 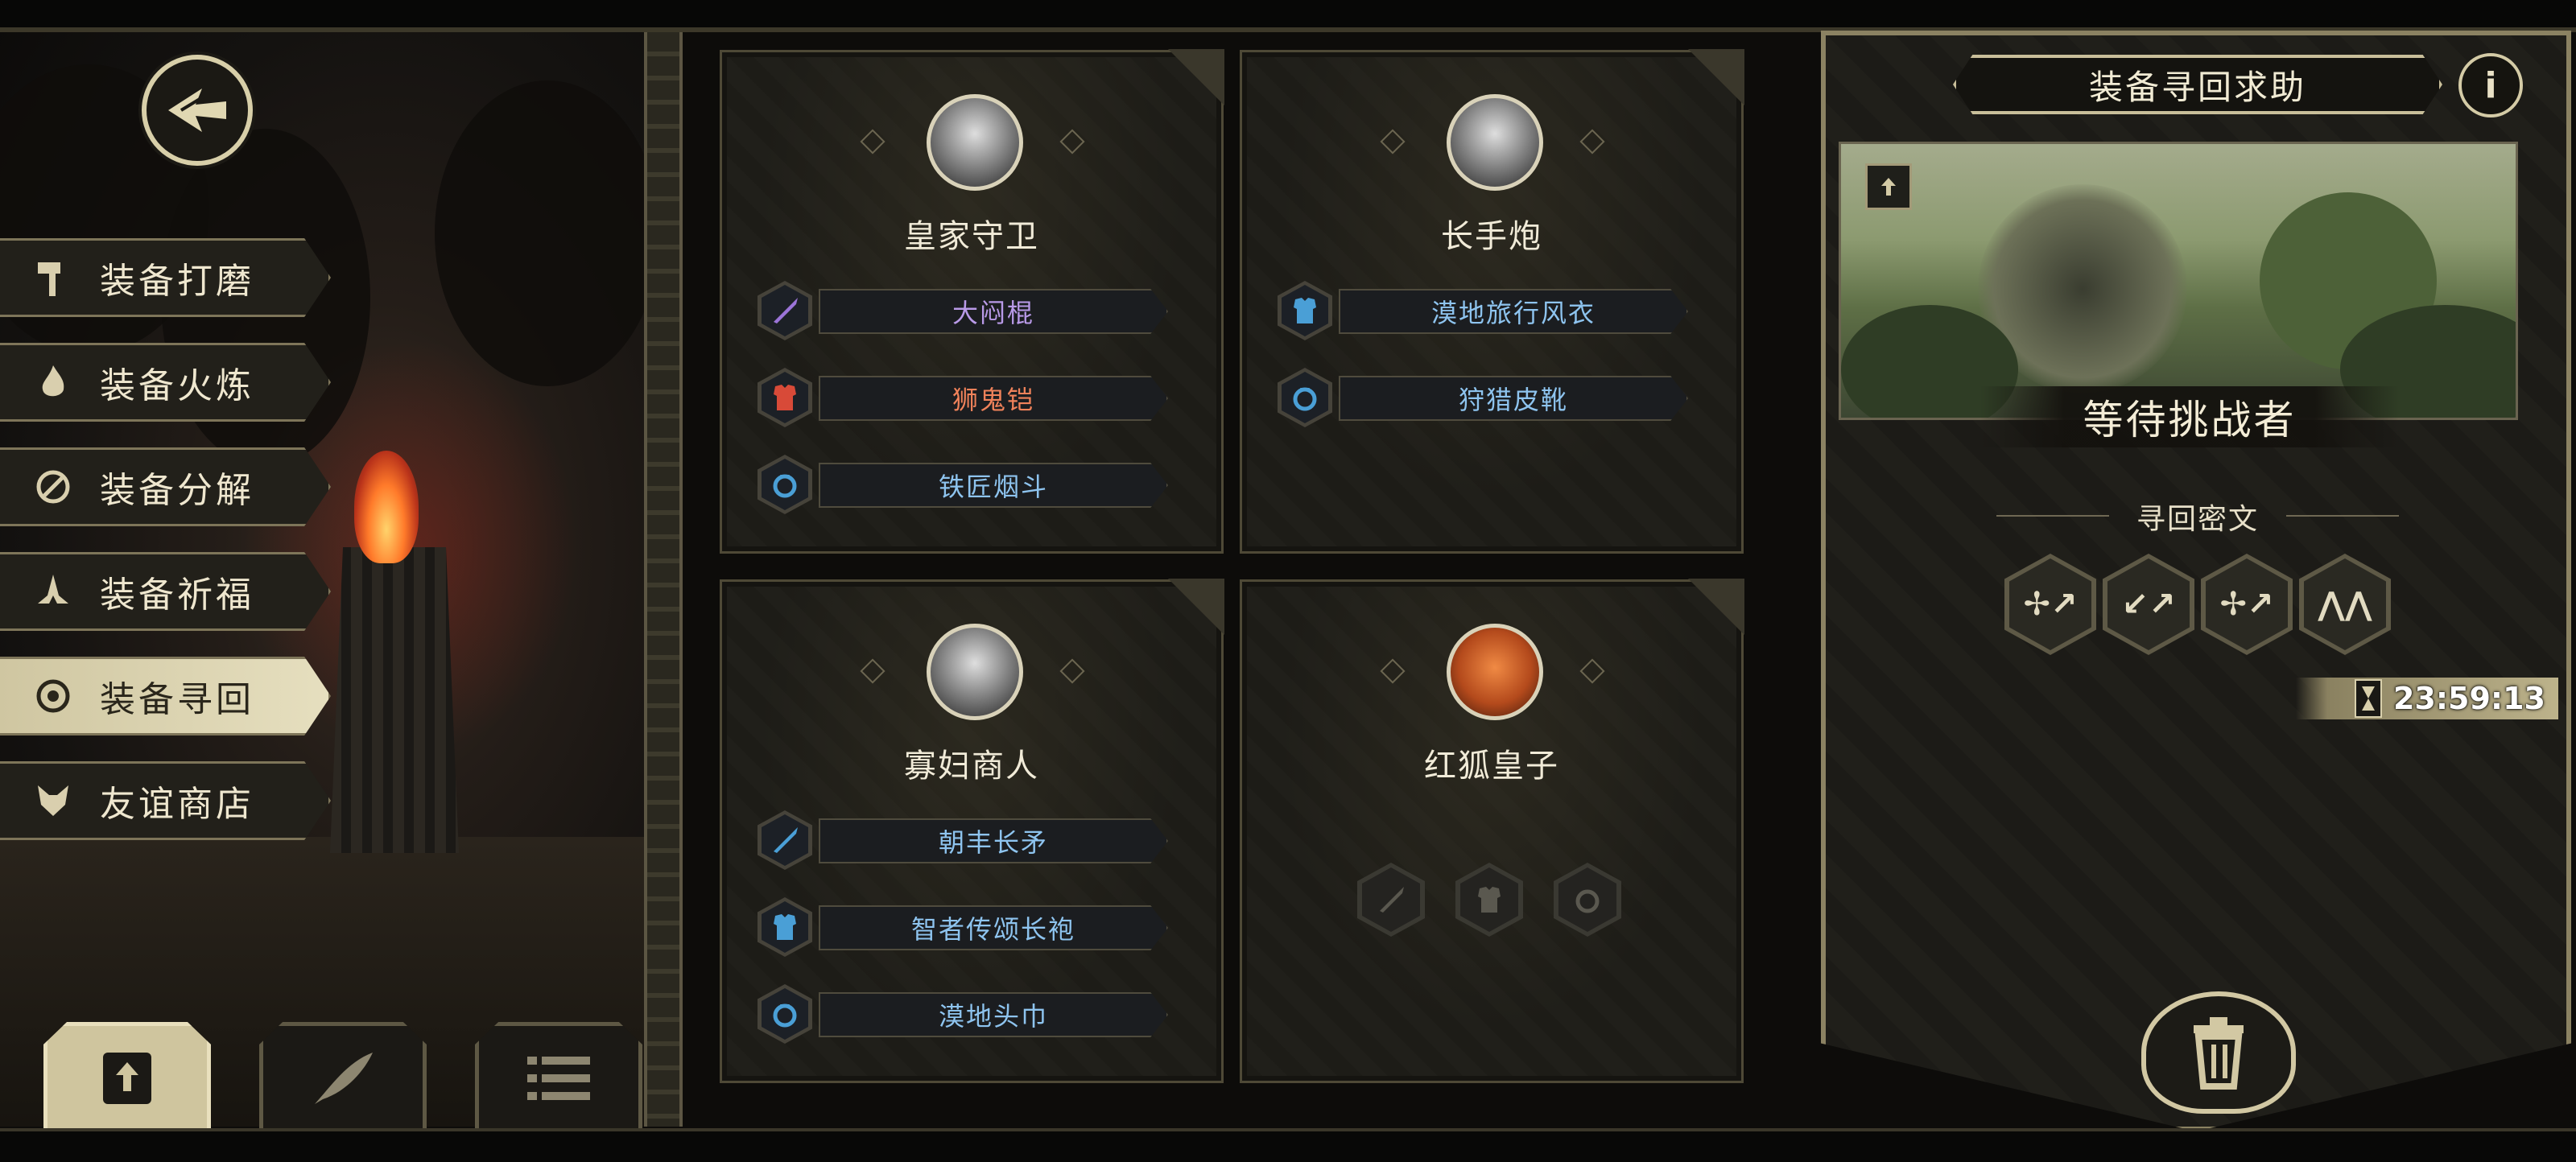 I want to click on tab-list, so click(x=558, y=1078).